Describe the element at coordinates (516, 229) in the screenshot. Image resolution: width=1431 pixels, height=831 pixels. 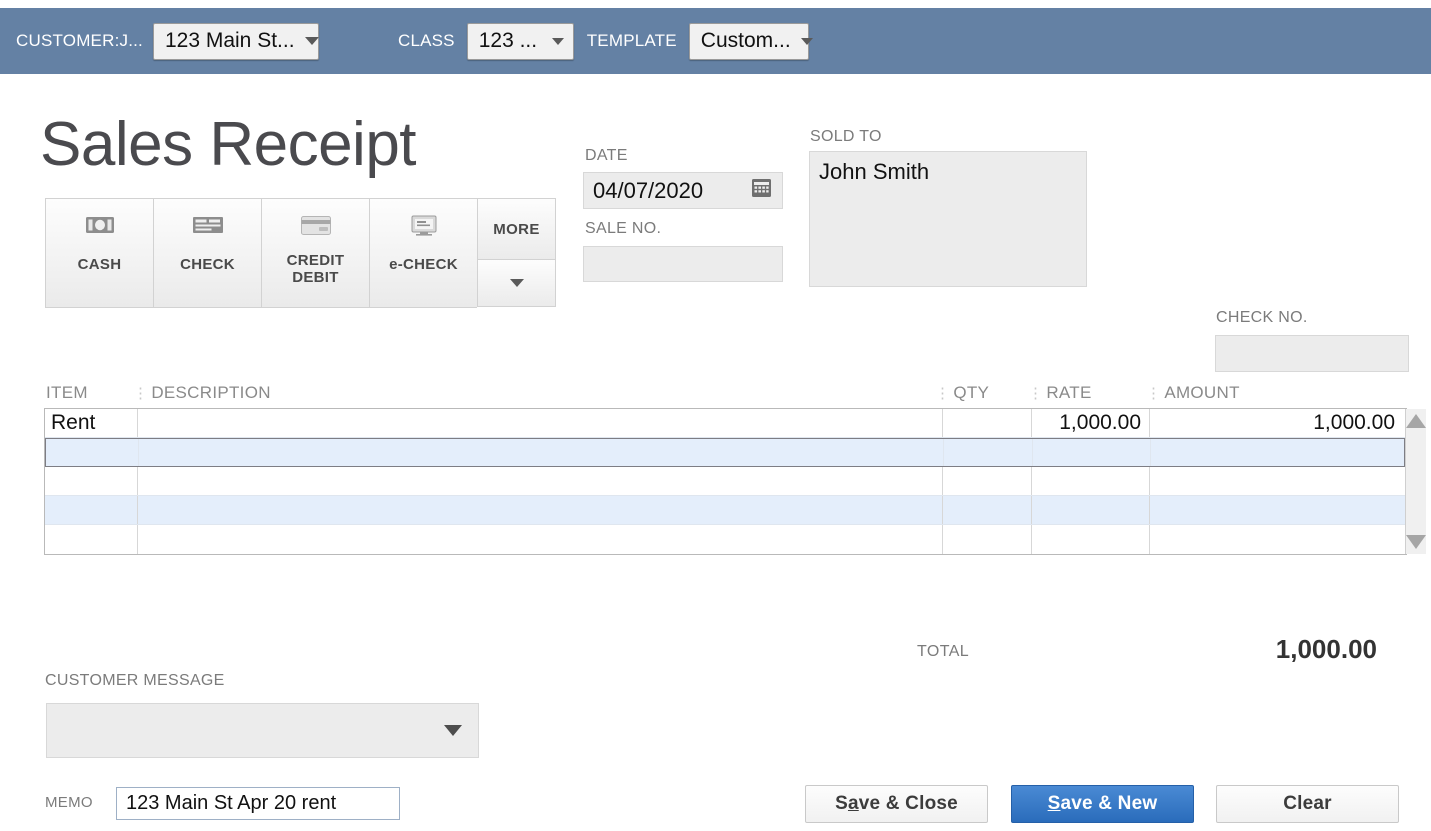
I see `more-button: MORE` at that location.